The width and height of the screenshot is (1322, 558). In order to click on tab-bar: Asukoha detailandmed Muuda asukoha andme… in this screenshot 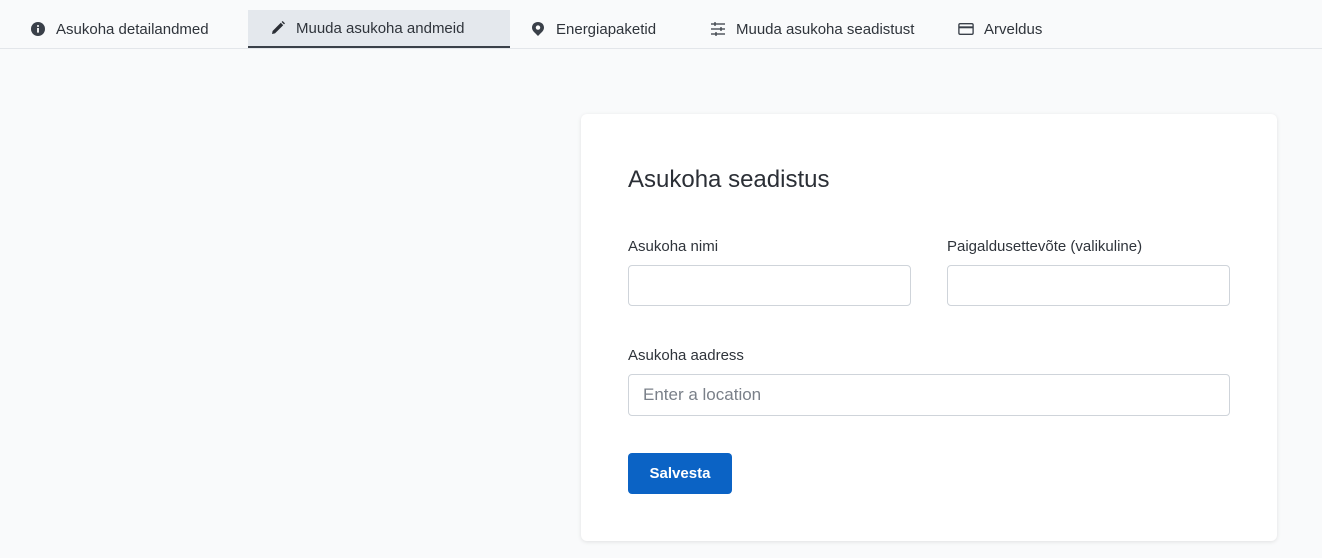, I will do `click(661, 29)`.